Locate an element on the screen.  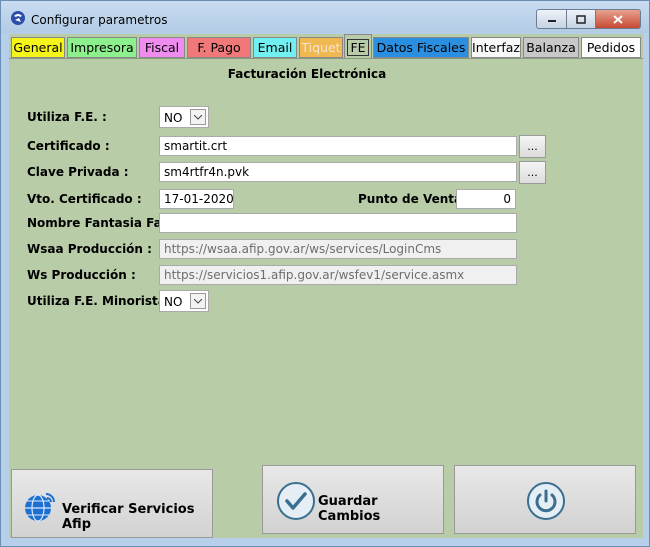
tab-tiquet: Tiquet is located at coordinates (321, 47).